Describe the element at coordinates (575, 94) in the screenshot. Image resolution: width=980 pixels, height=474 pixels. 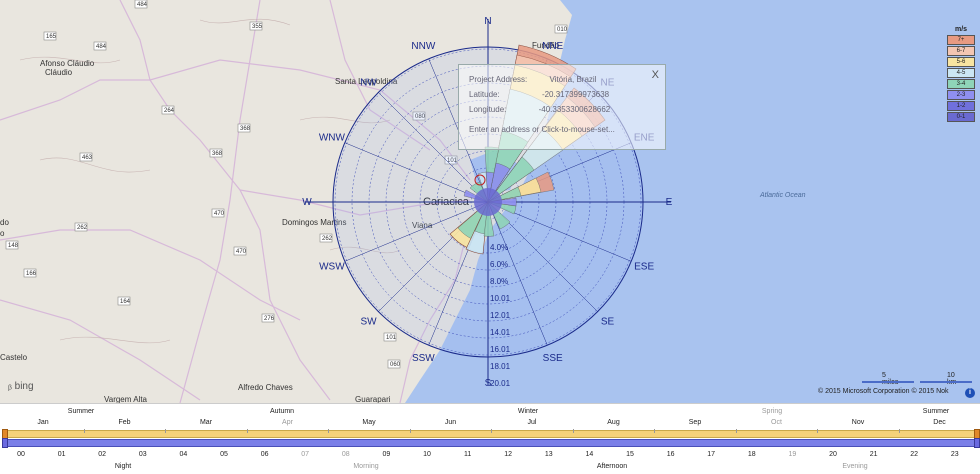
I see `popup-latitude-value: -20.317399973638` at that location.